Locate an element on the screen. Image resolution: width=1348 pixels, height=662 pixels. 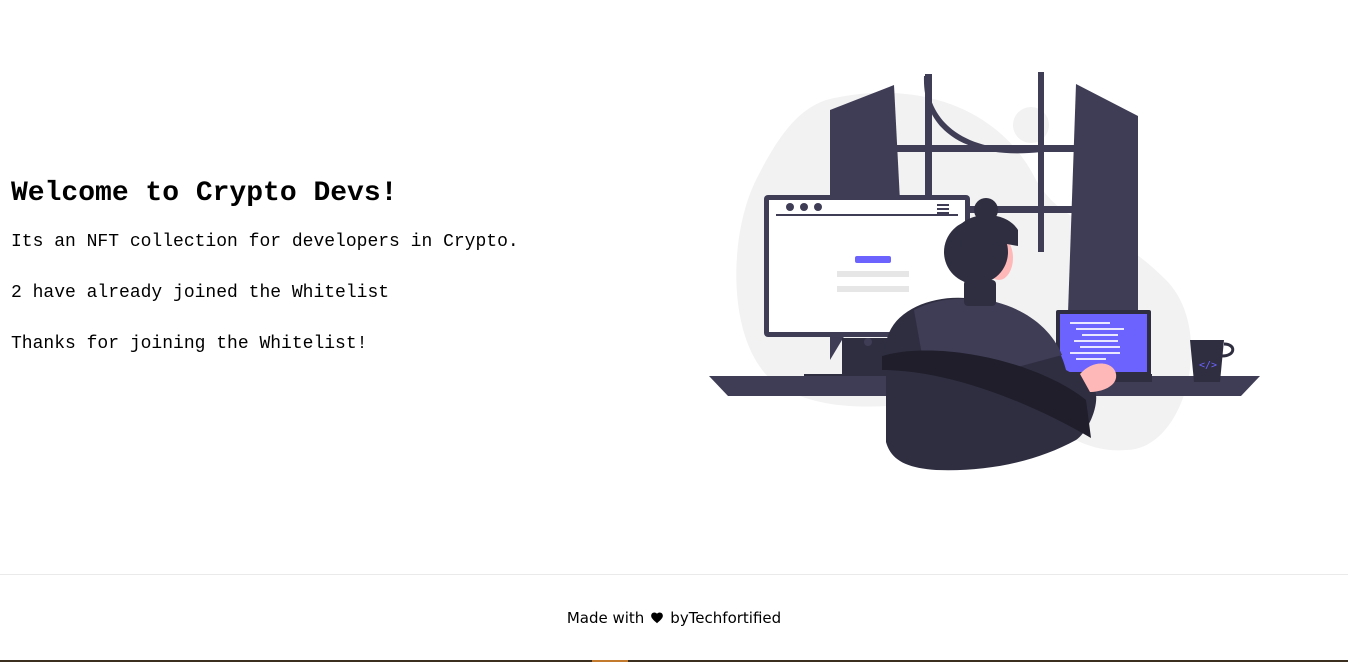
page-title: Welcome to Crypto Devs! is located at coordinates (204, 193).